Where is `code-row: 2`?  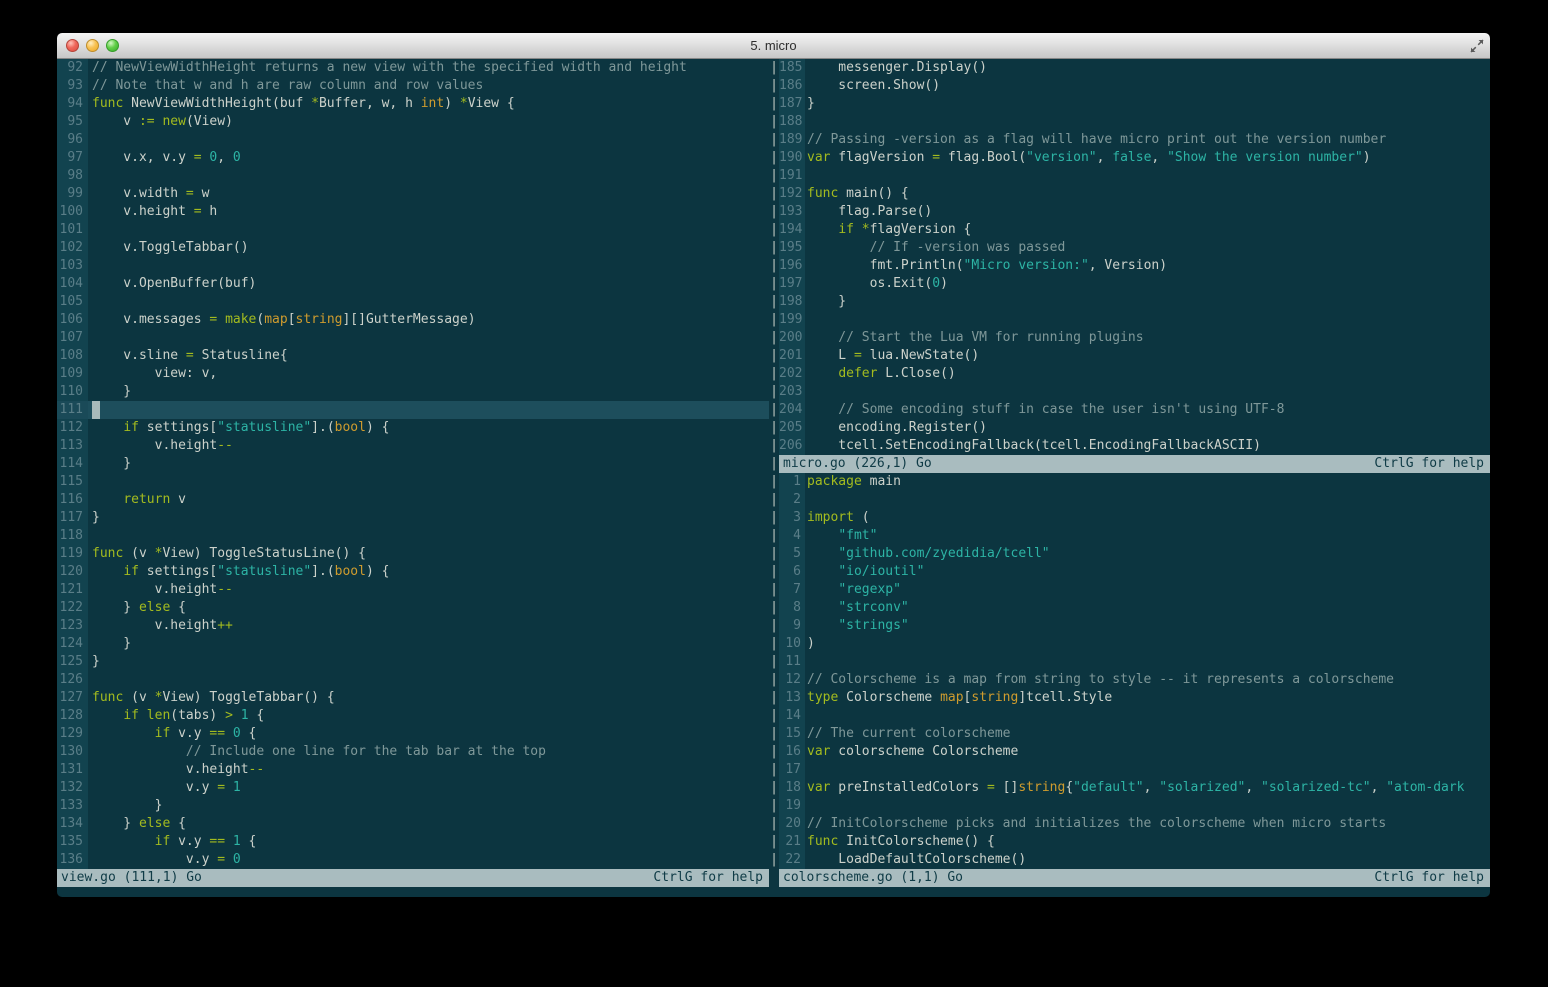
code-row: 2 is located at coordinates (1134, 500).